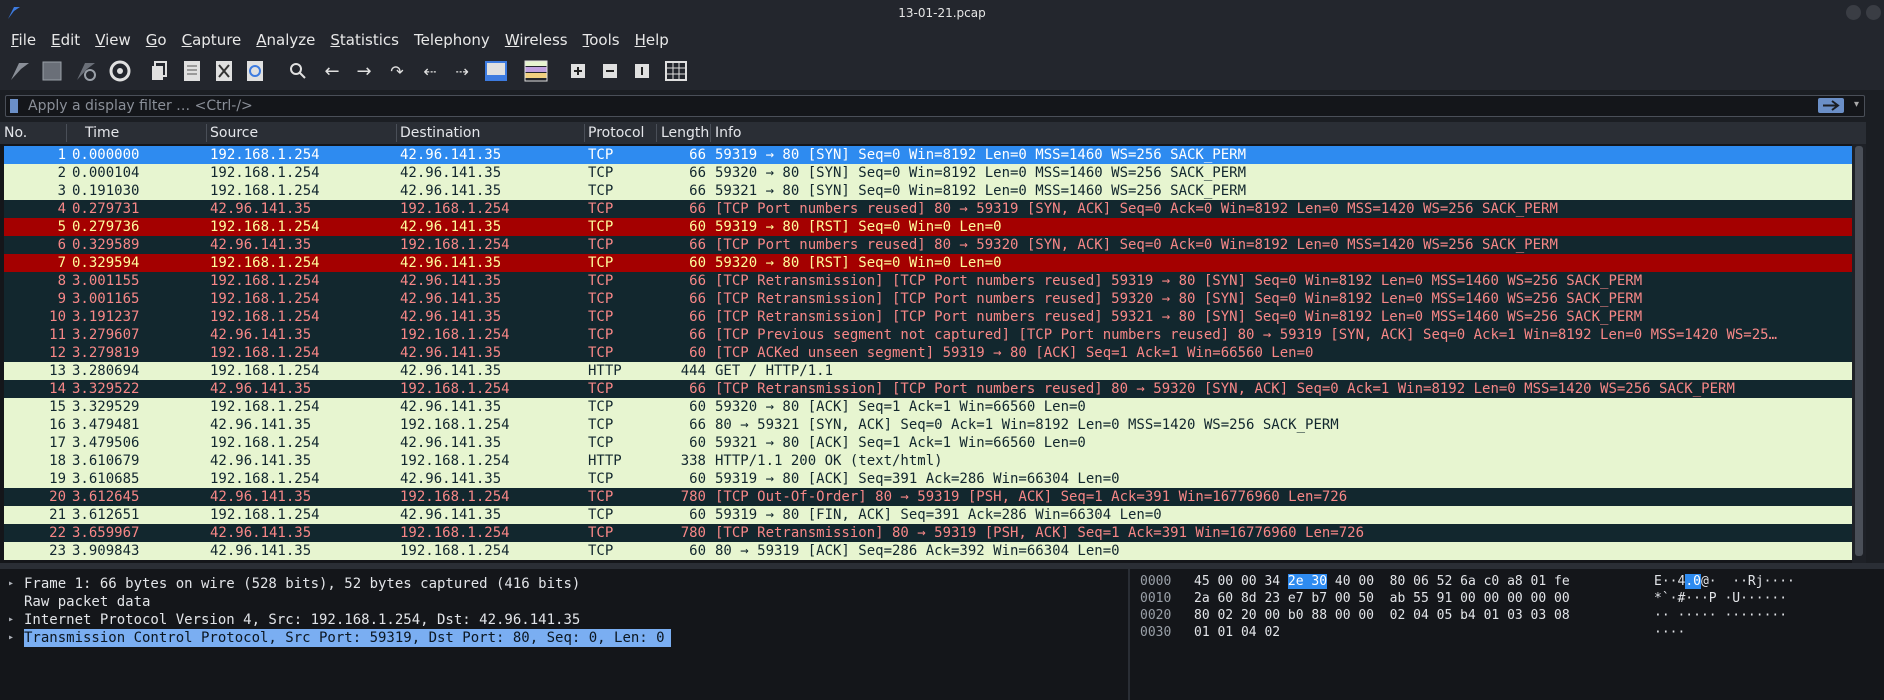 The height and width of the screenshot is (700, 1884). Describe the element at coordinates (332, 71) in the screenshot. I see `go-back-button: ←` at that location.